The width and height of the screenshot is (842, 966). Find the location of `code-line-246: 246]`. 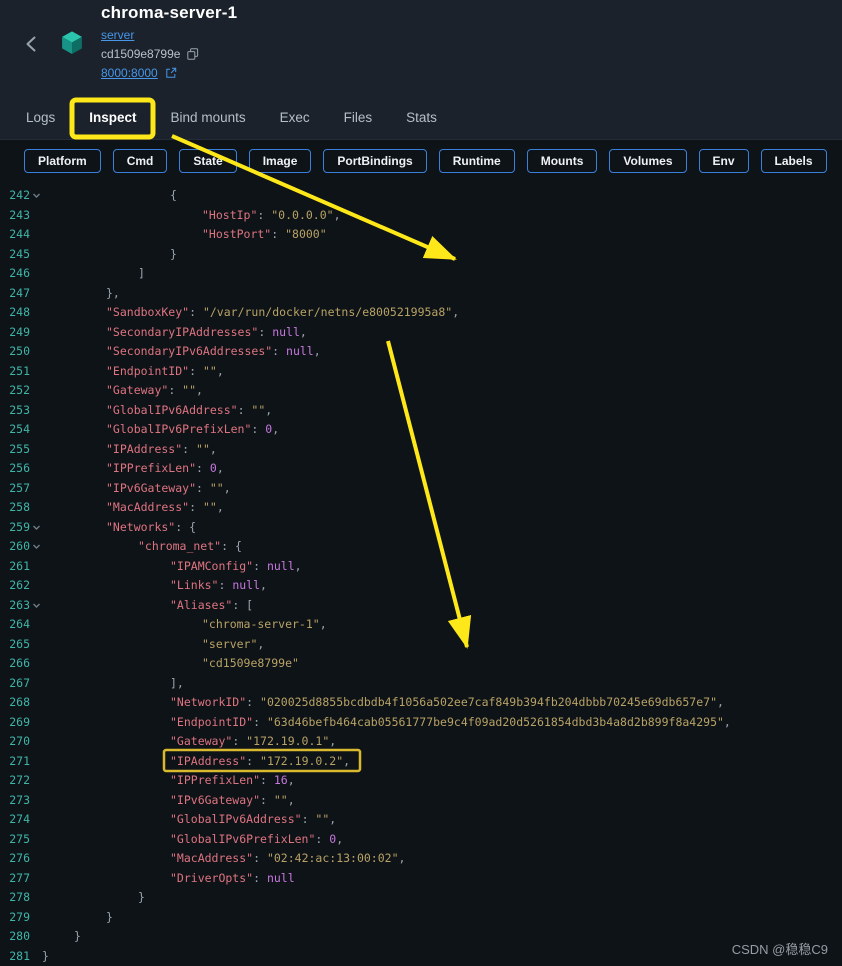

code-line-246: 246] is located at coordinates (421, 274).